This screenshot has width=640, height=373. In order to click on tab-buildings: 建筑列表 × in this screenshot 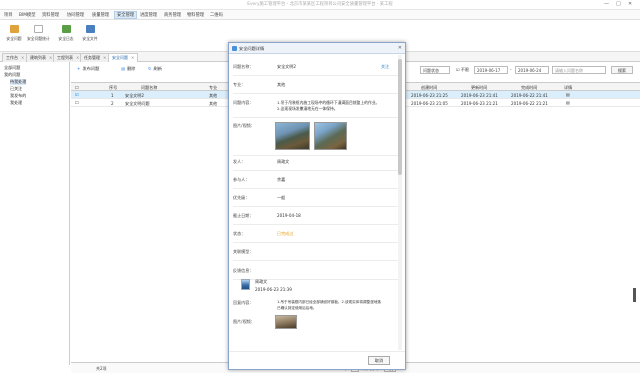, I will do `click(41, 57)`.